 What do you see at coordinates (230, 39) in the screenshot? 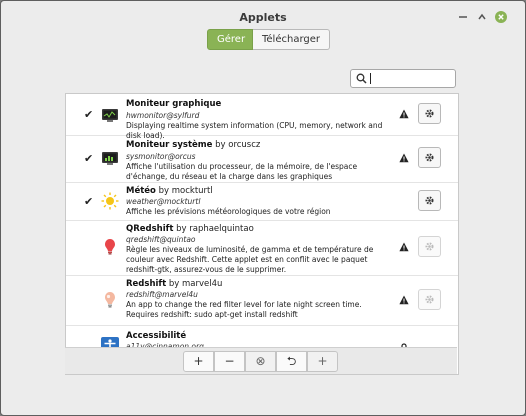
I see `tab-manage: Gérer` at bounding box center [230, 39].